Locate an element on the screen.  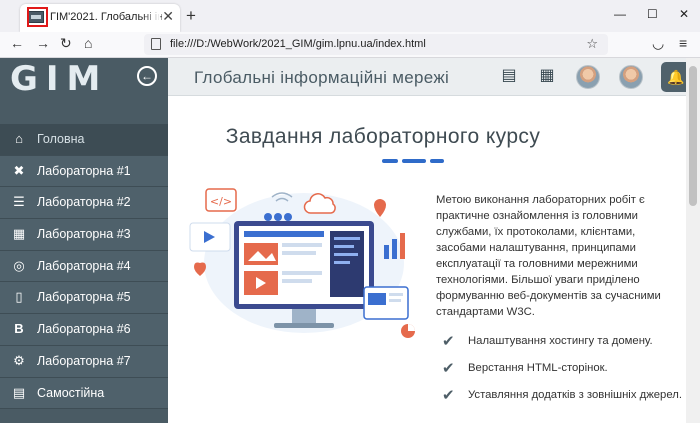
section-heading: Завдання лабораторного курсу is located at coordinates (383, 136).